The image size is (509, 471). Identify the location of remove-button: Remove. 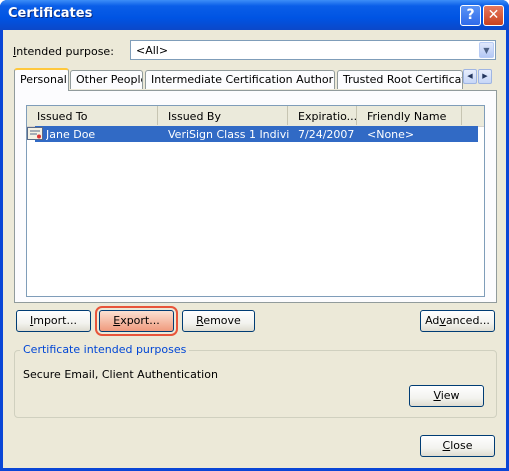
(218, 321).